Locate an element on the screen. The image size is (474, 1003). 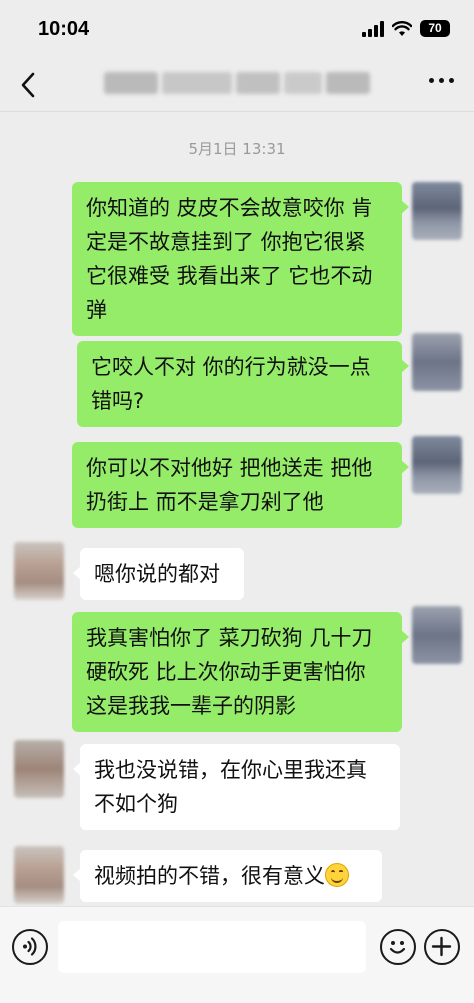
outgoing-message-bubble: 你可以不对他好 把他送走 把他扔街上 而不是拿刀剁了他 is located at coordinates (240, 485).